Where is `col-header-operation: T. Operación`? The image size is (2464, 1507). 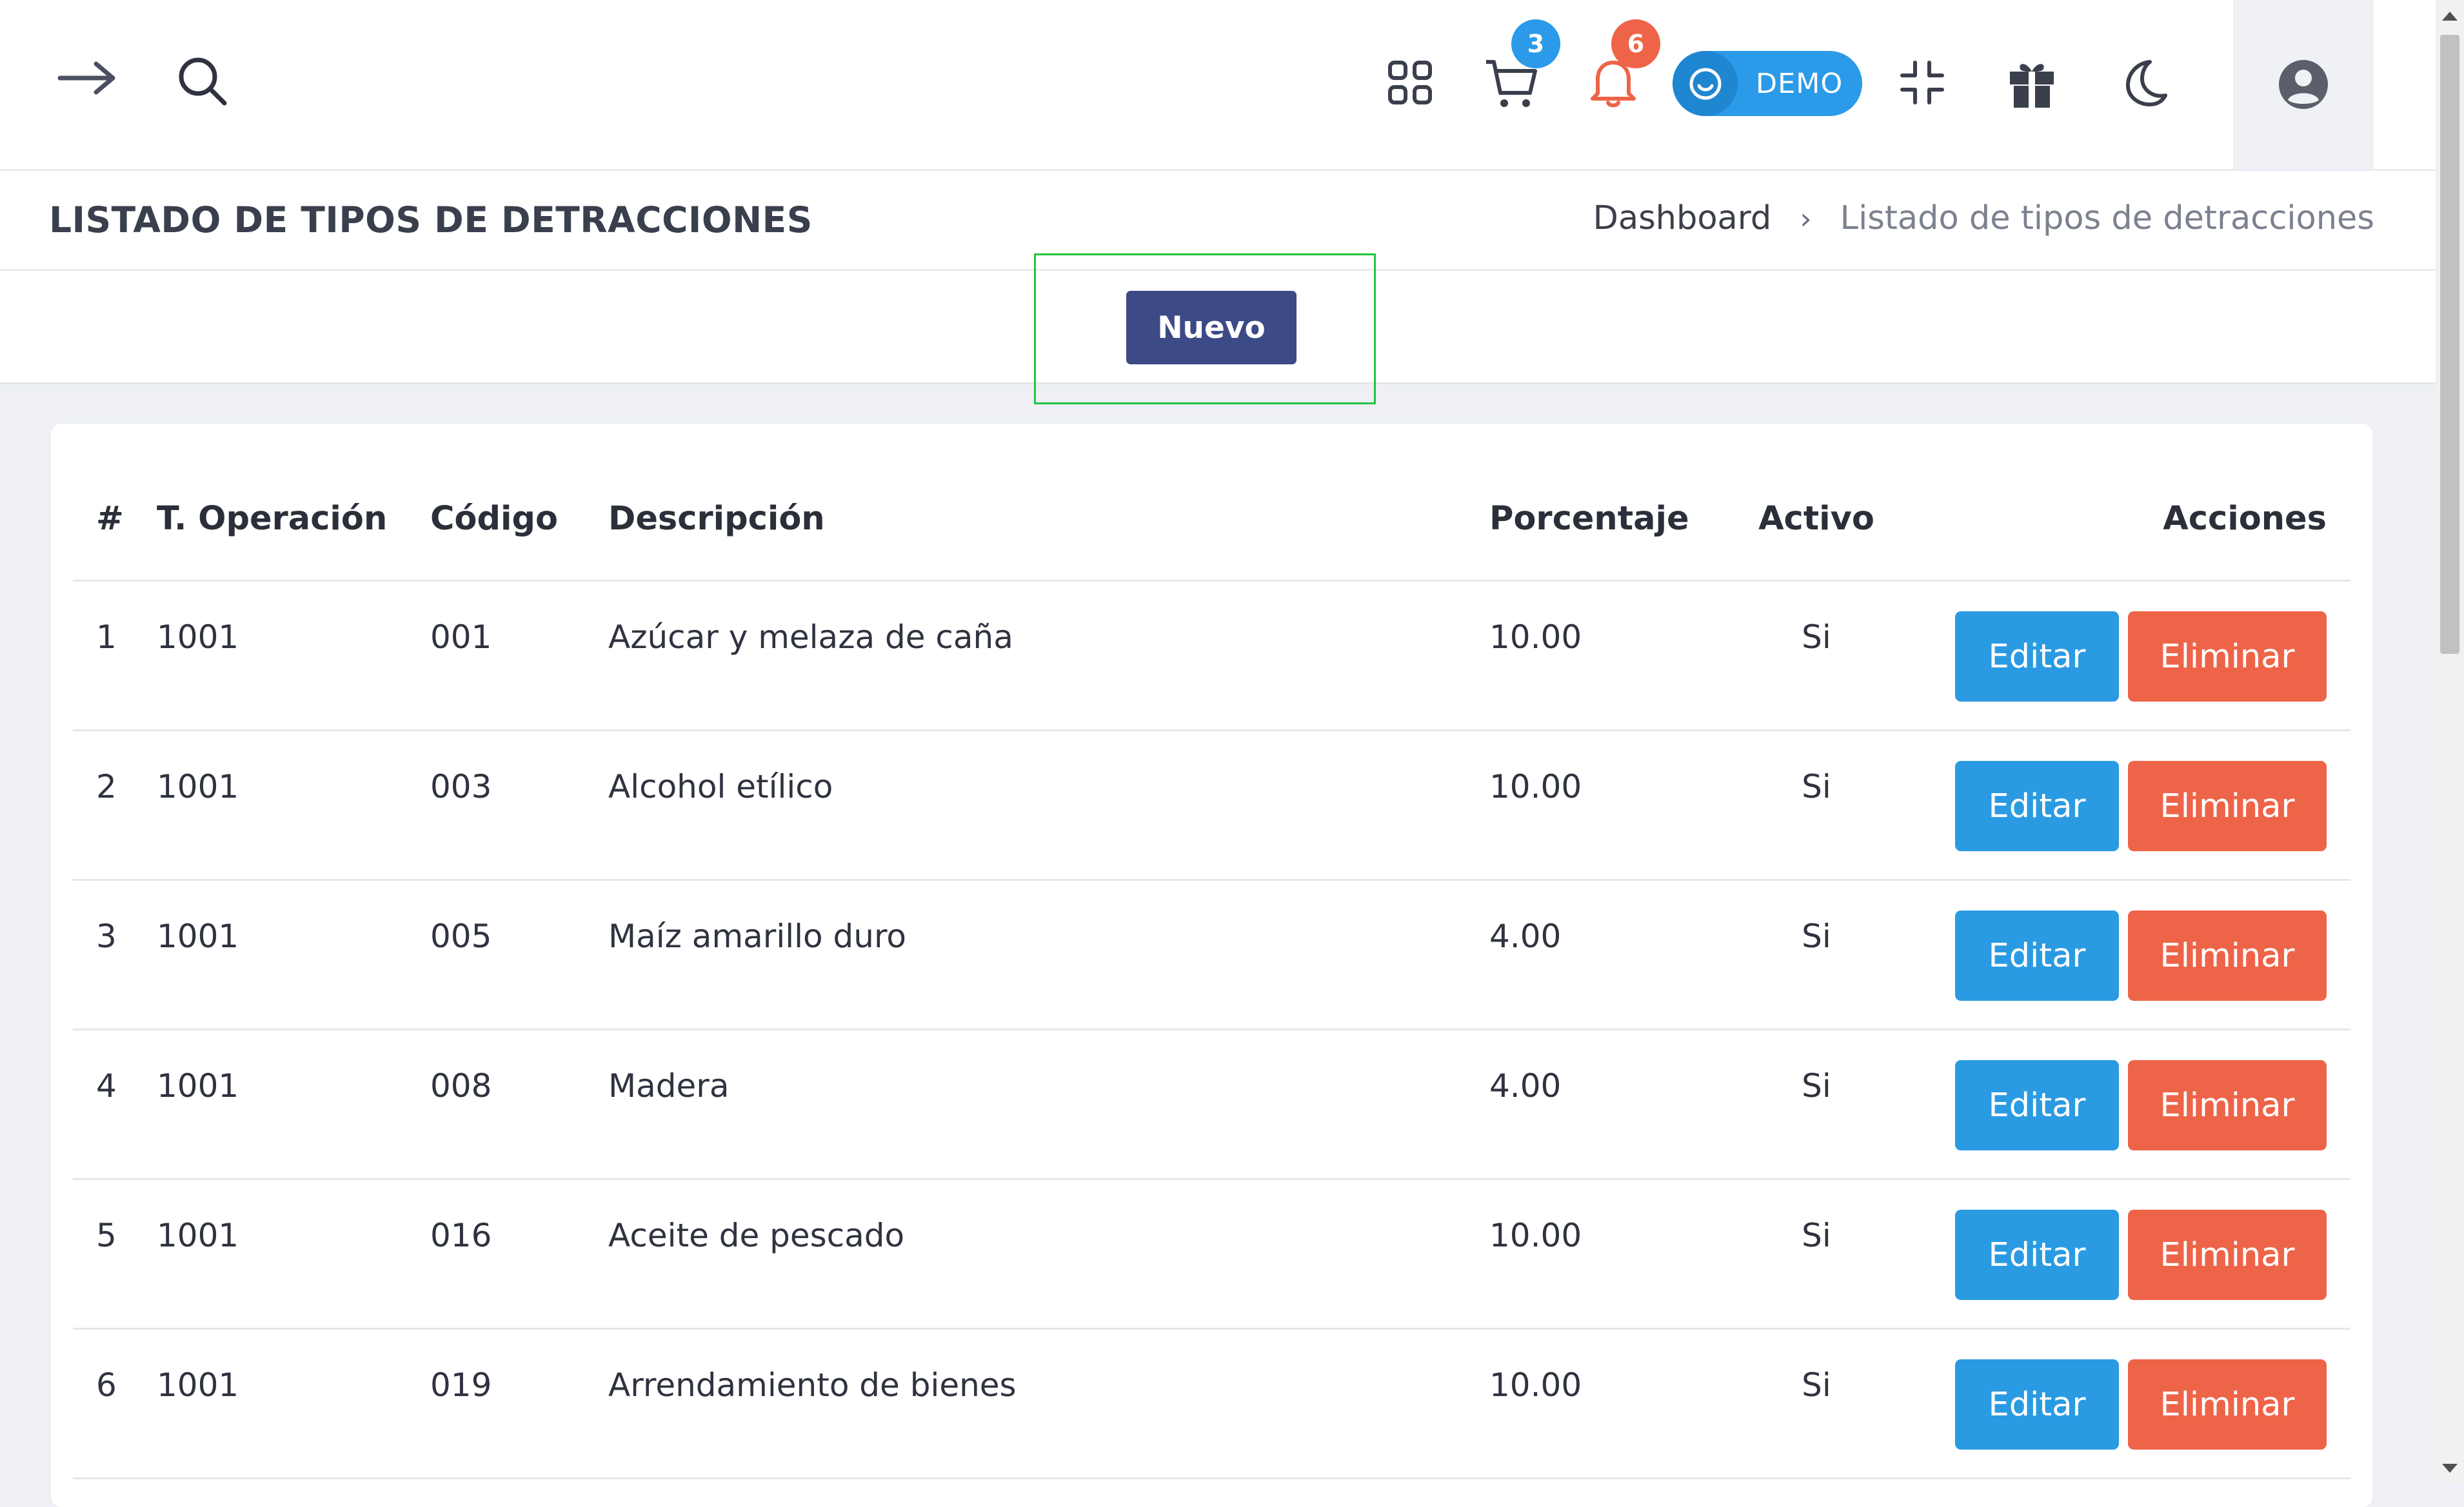
col-header-operation: T. Operación is located at coordinates (293, 519).